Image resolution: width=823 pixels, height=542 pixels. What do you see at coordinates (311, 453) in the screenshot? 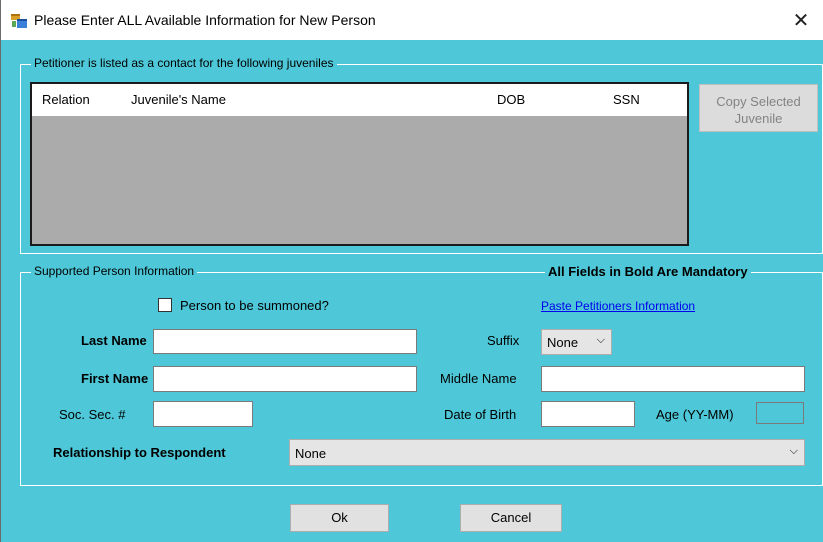
I see `relationship-value: None` at bounding box center [311, 453].